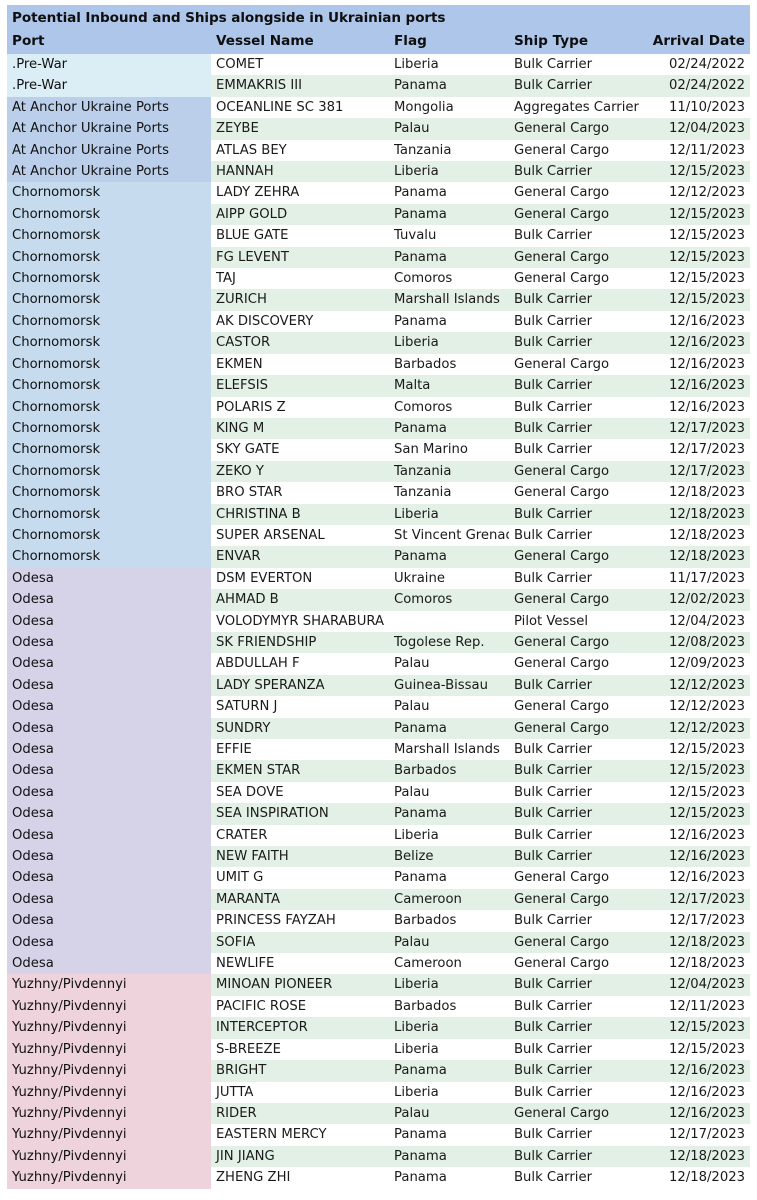 The image size is (757, 1200). I want to click on cell-vessel-name: ABDULLAH F, so click(300, 664).